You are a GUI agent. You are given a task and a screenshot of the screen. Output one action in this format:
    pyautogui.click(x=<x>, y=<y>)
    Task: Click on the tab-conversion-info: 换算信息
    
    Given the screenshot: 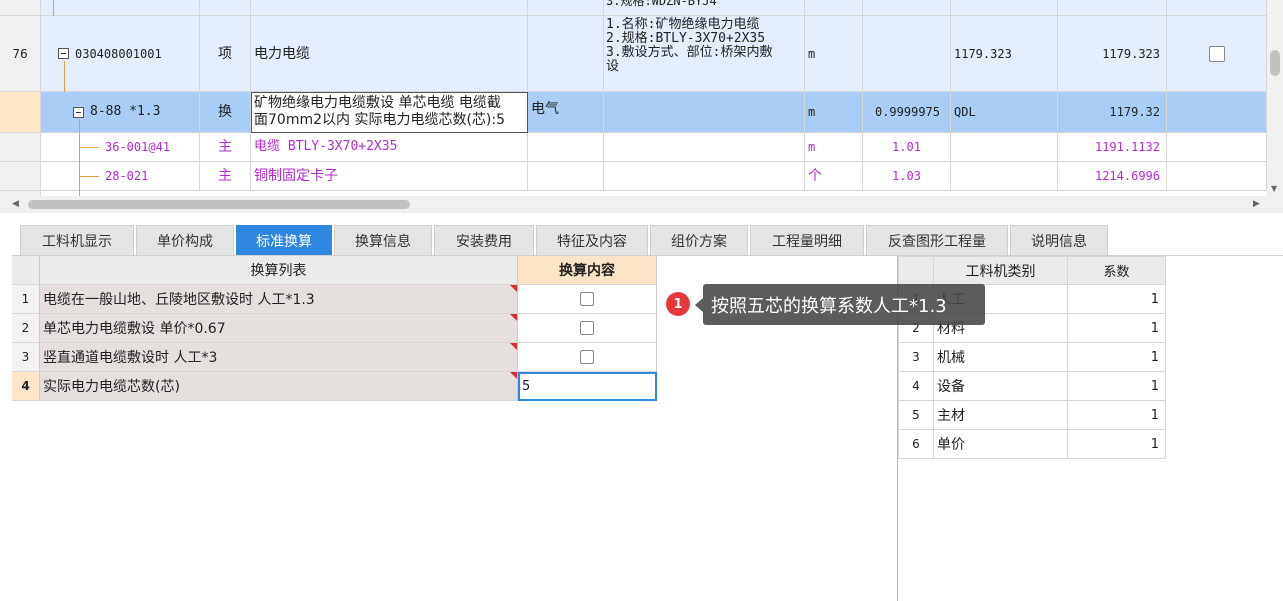 What is the action you would take?
    pyautogui.click(x=383, y=240)
    